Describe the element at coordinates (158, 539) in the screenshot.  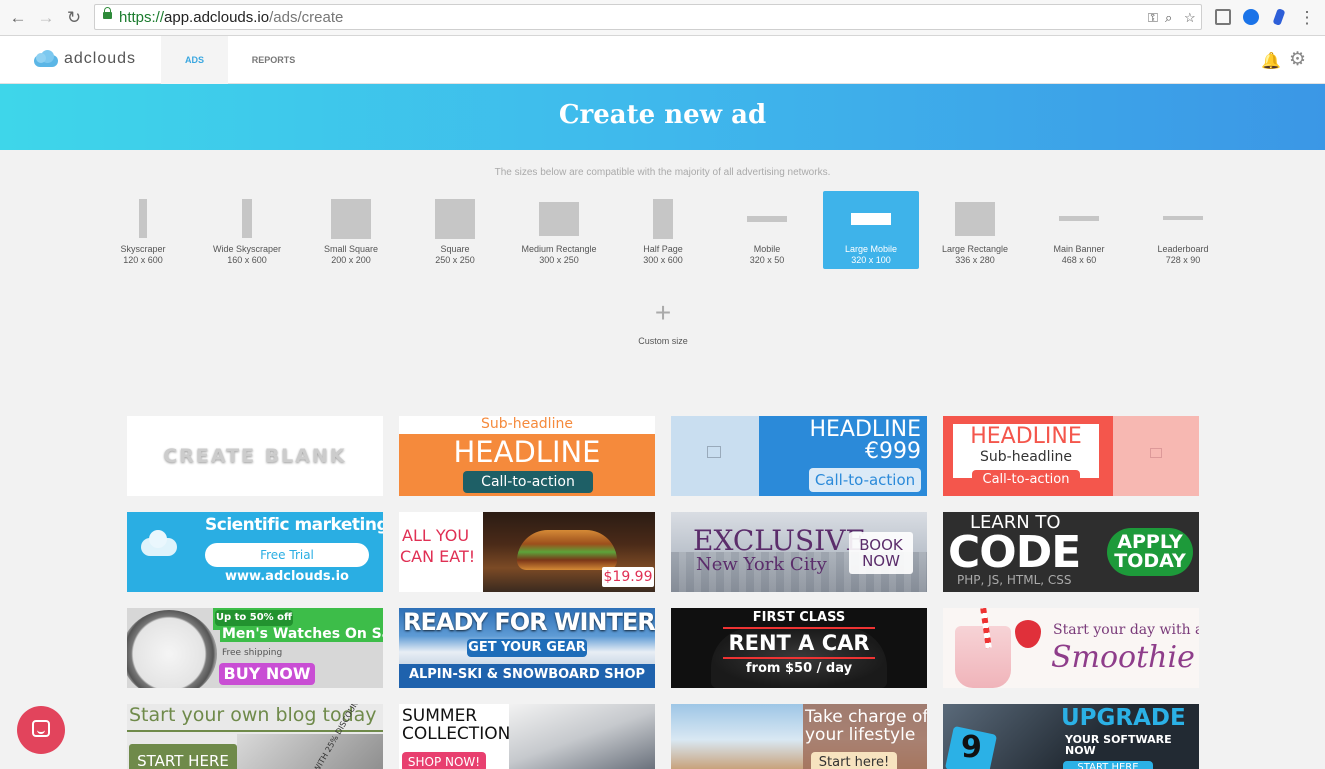
I see `cloud-icon-part` at that location.